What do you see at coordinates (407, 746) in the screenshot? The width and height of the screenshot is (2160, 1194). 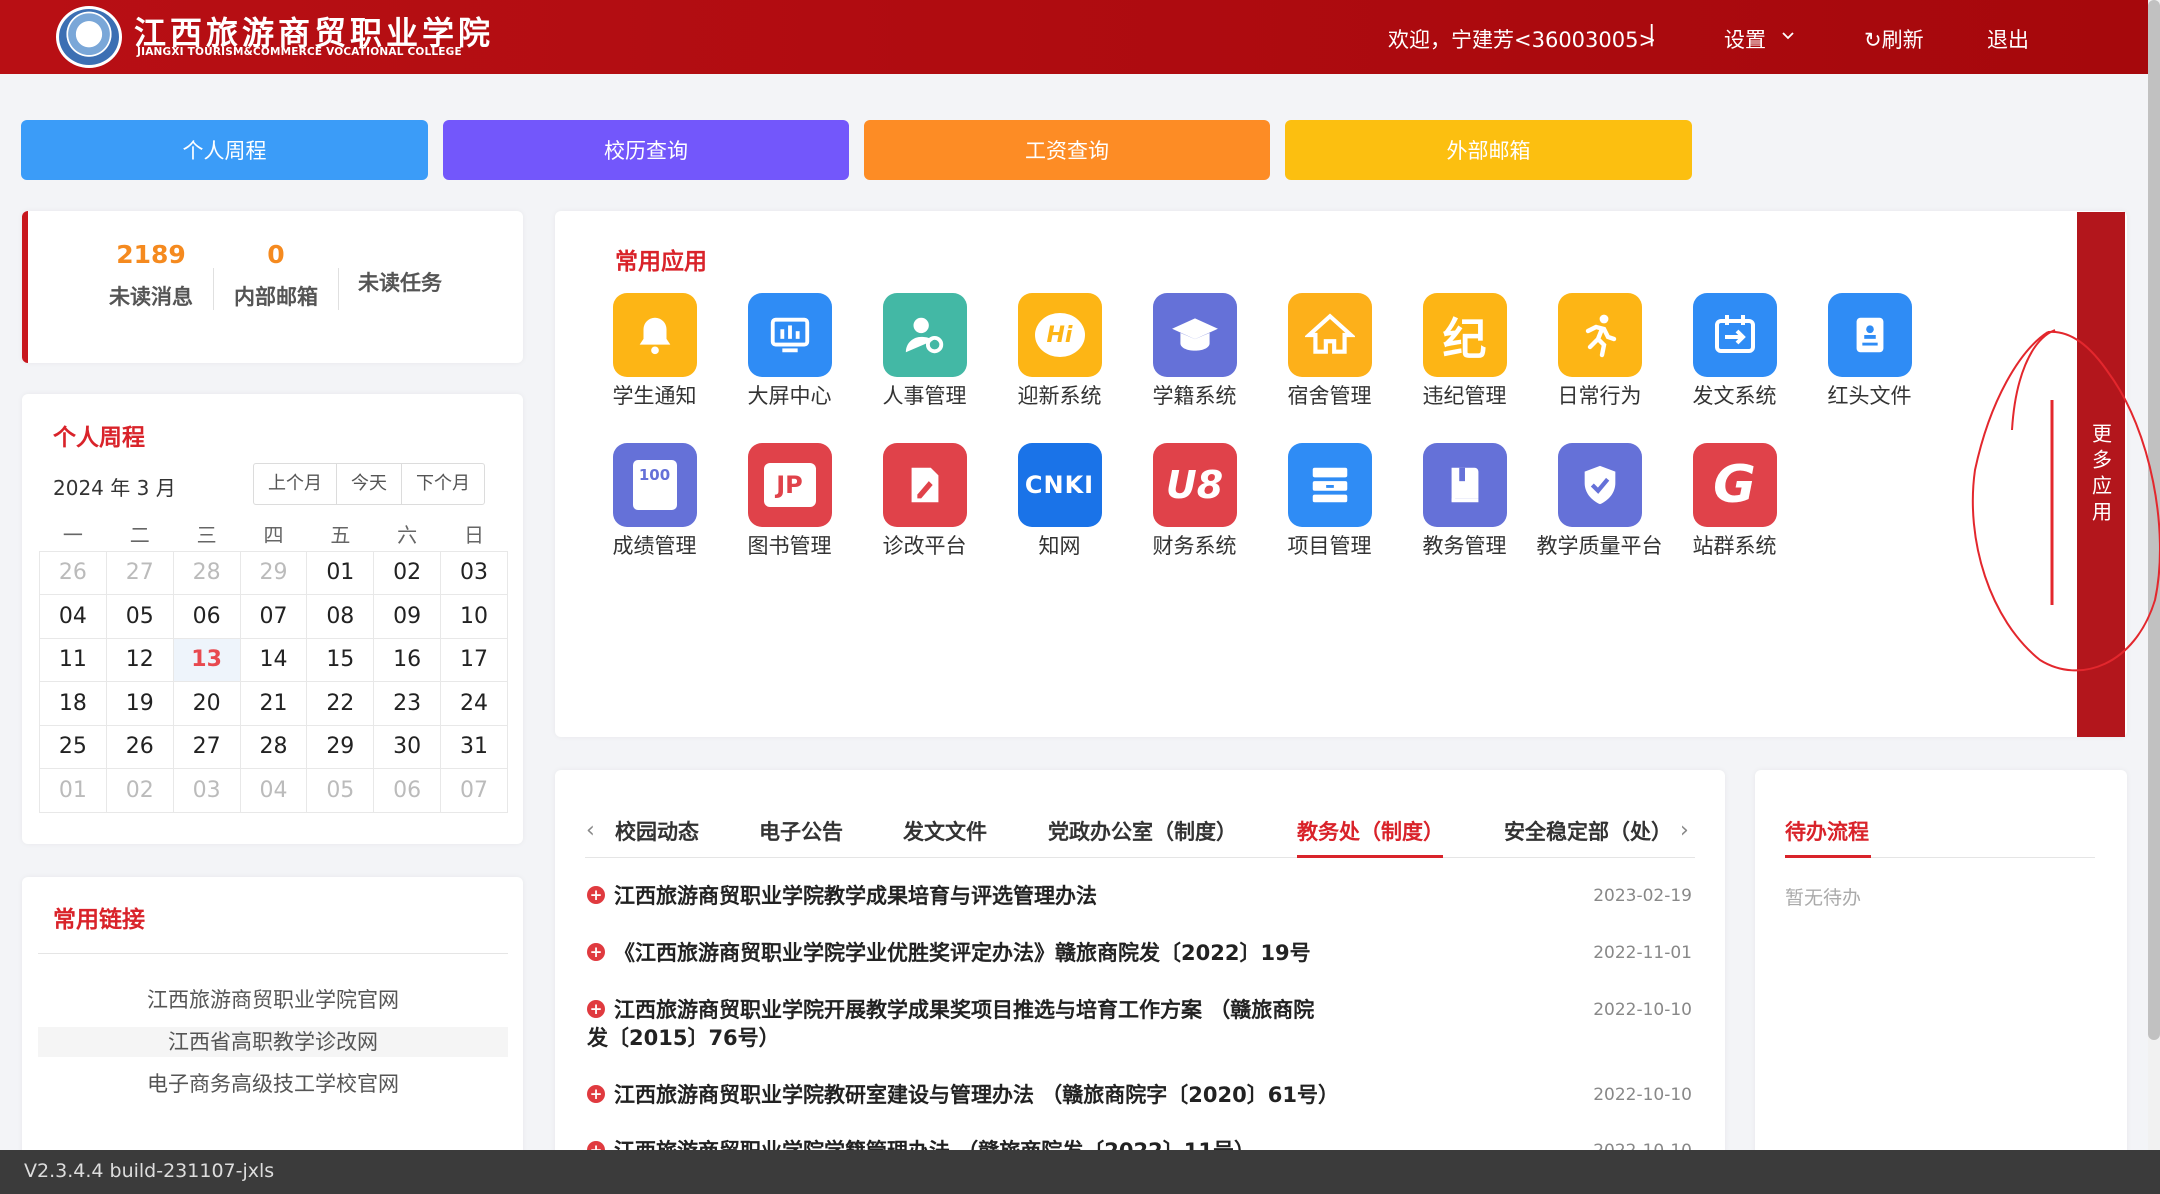 I see `calendar-day: 30` at bounding box center [407, 746].